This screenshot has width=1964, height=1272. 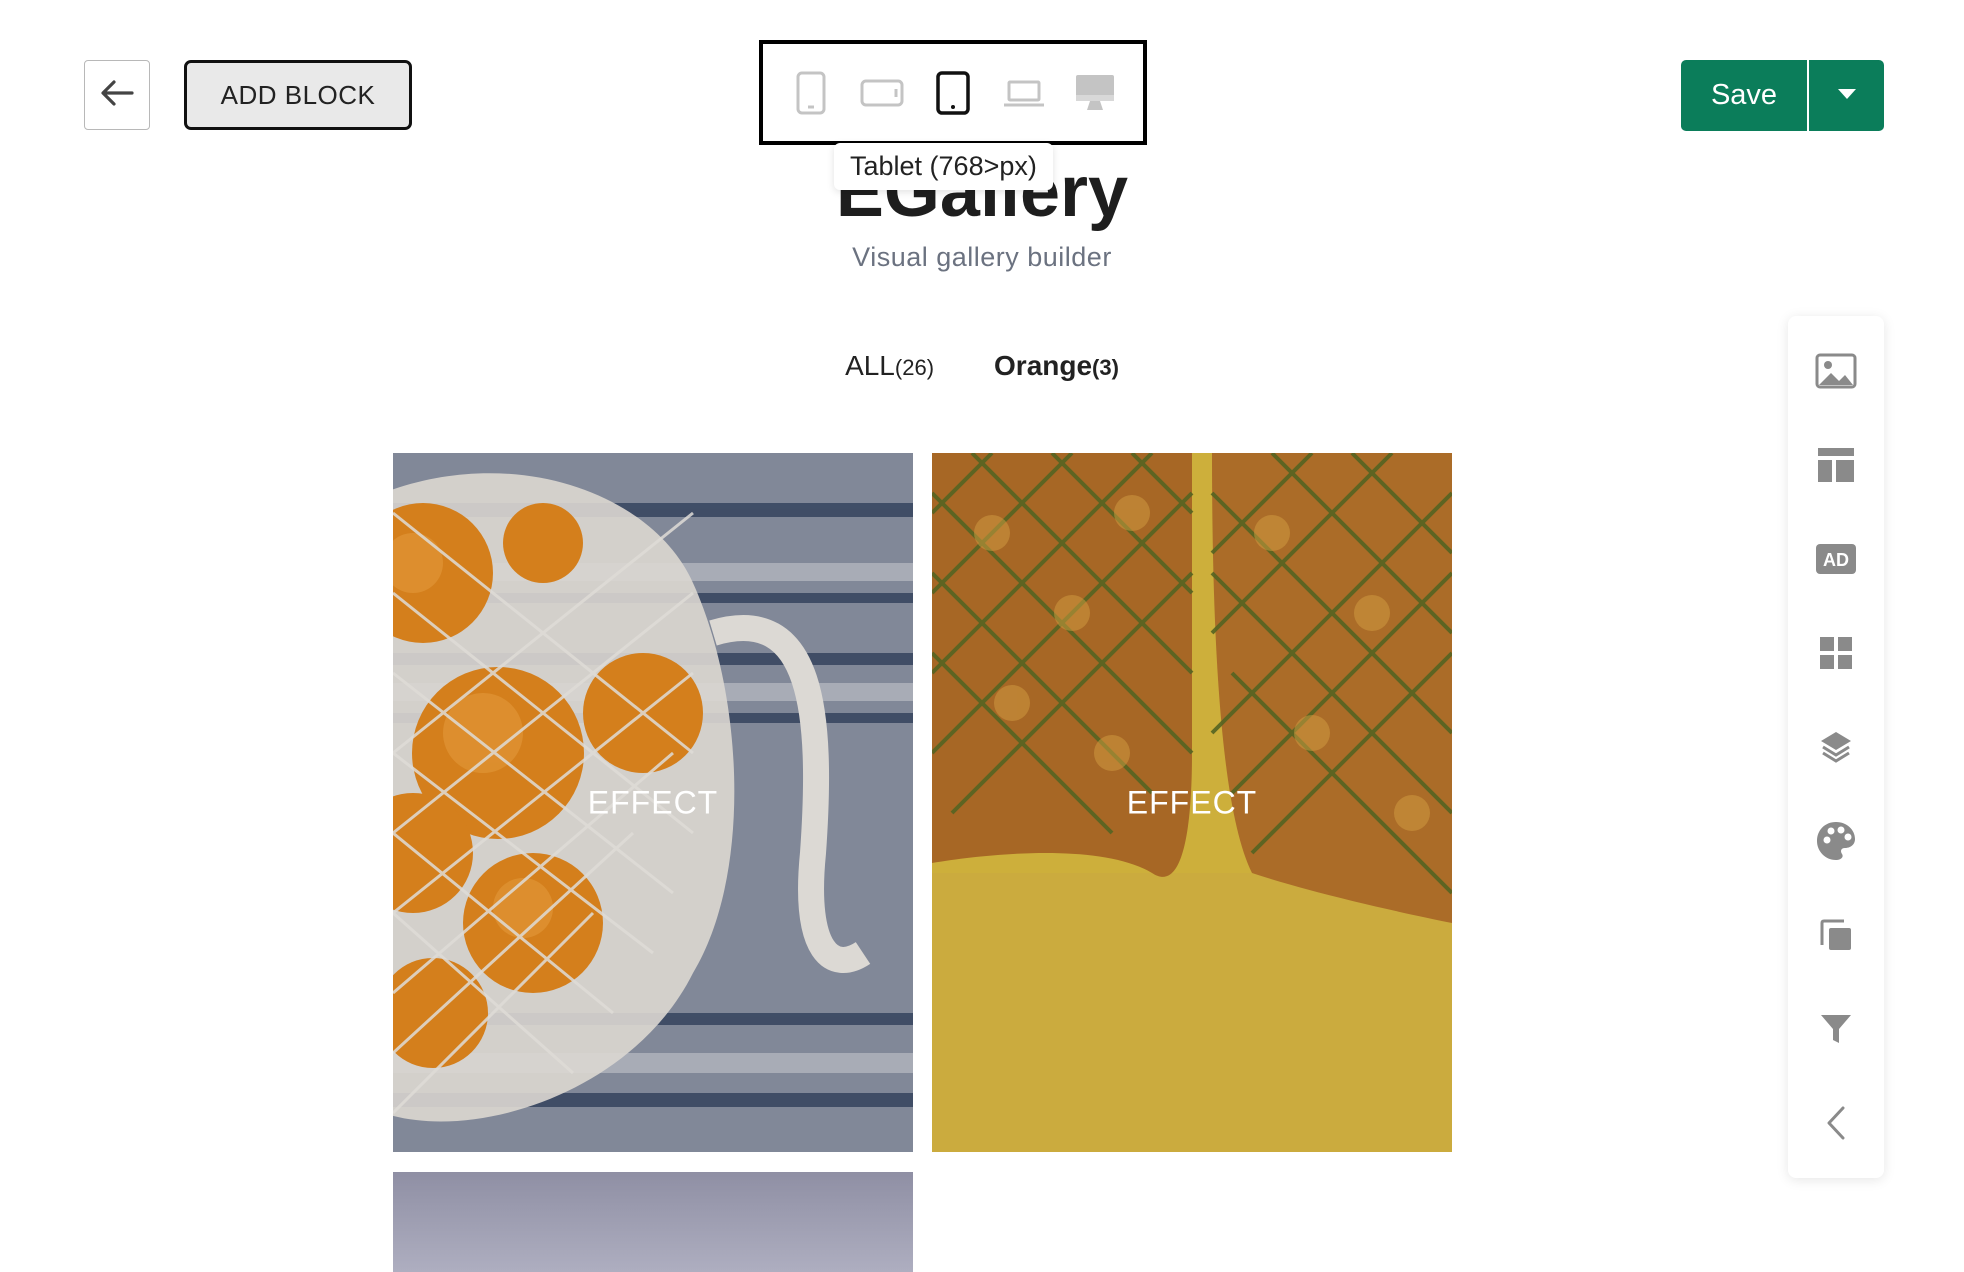 I want to click on desktop-icon, so click(x=1095, y=93).